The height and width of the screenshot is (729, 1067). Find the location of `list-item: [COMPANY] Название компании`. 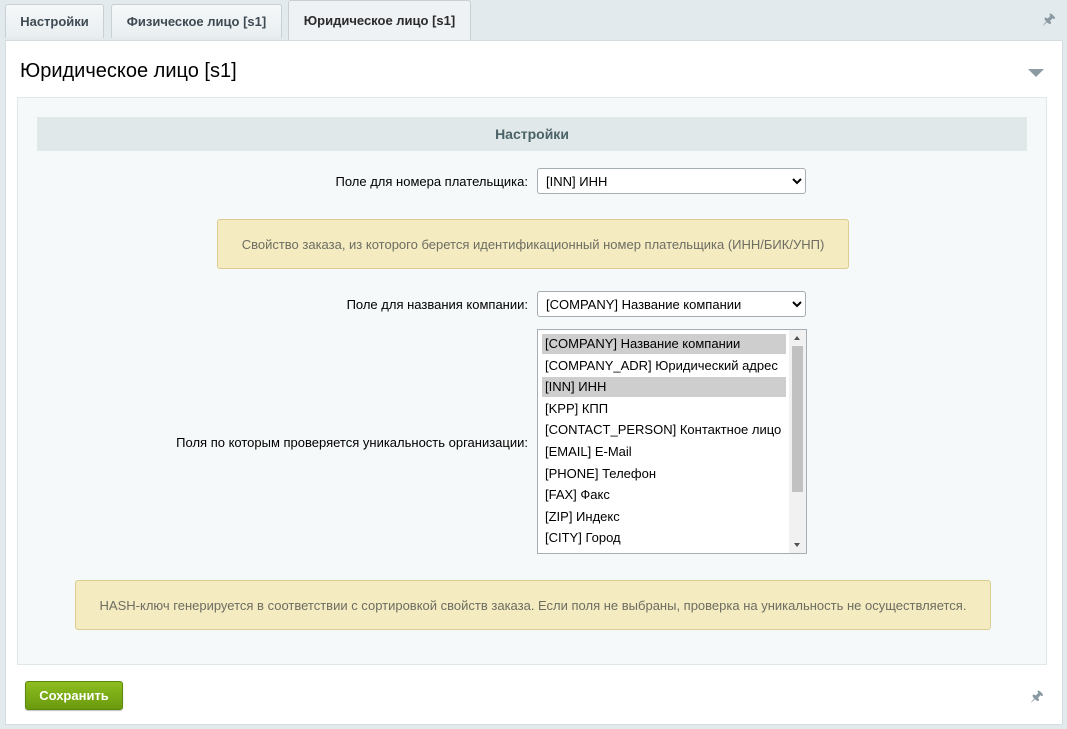

list-item: [COMPANY] Название компании is located at coordinates (664, 344).